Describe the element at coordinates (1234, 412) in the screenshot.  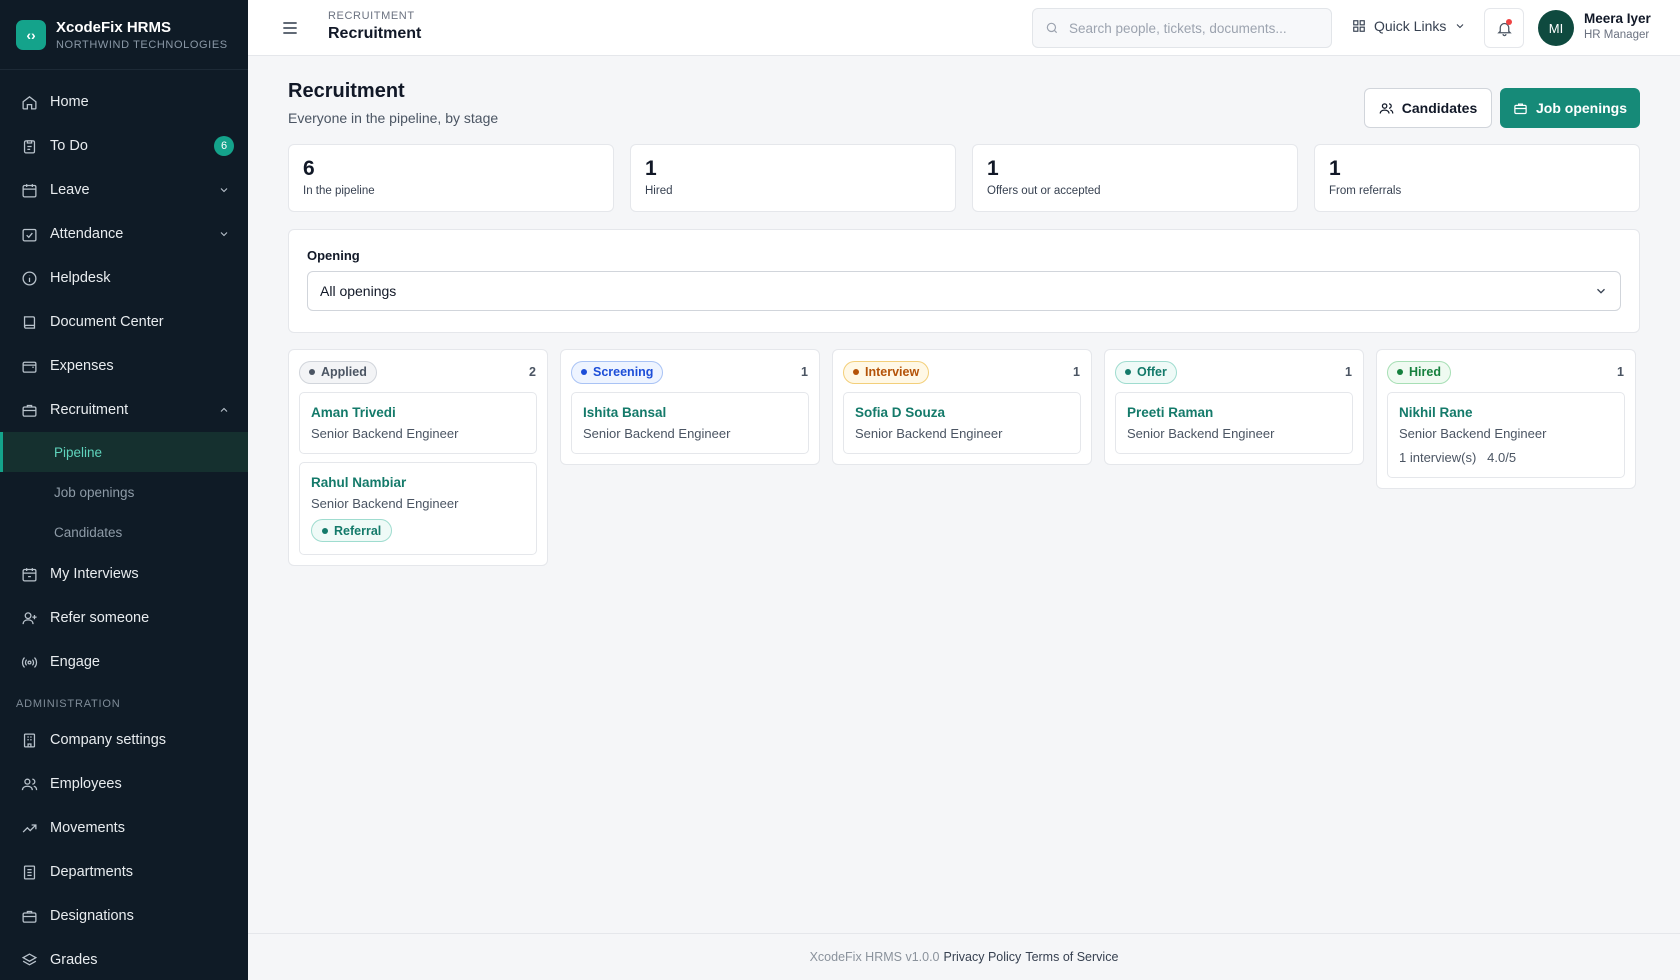
I see `candidate-name: Preeti Raman` at that location.